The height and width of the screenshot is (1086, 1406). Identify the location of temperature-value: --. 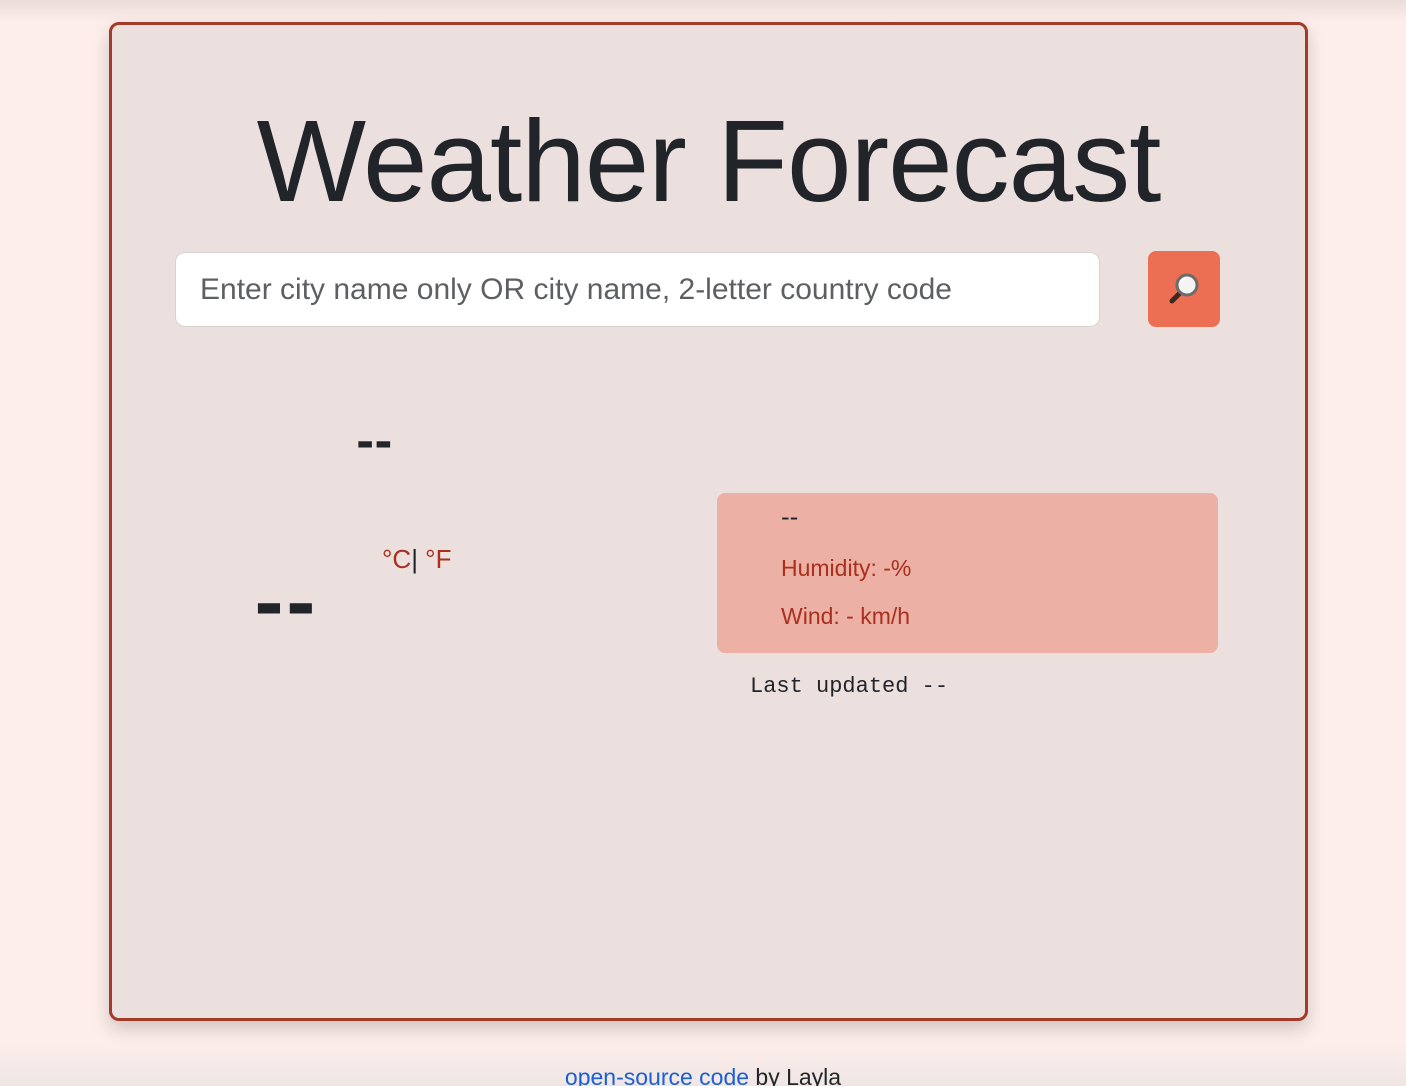
(286, 604).